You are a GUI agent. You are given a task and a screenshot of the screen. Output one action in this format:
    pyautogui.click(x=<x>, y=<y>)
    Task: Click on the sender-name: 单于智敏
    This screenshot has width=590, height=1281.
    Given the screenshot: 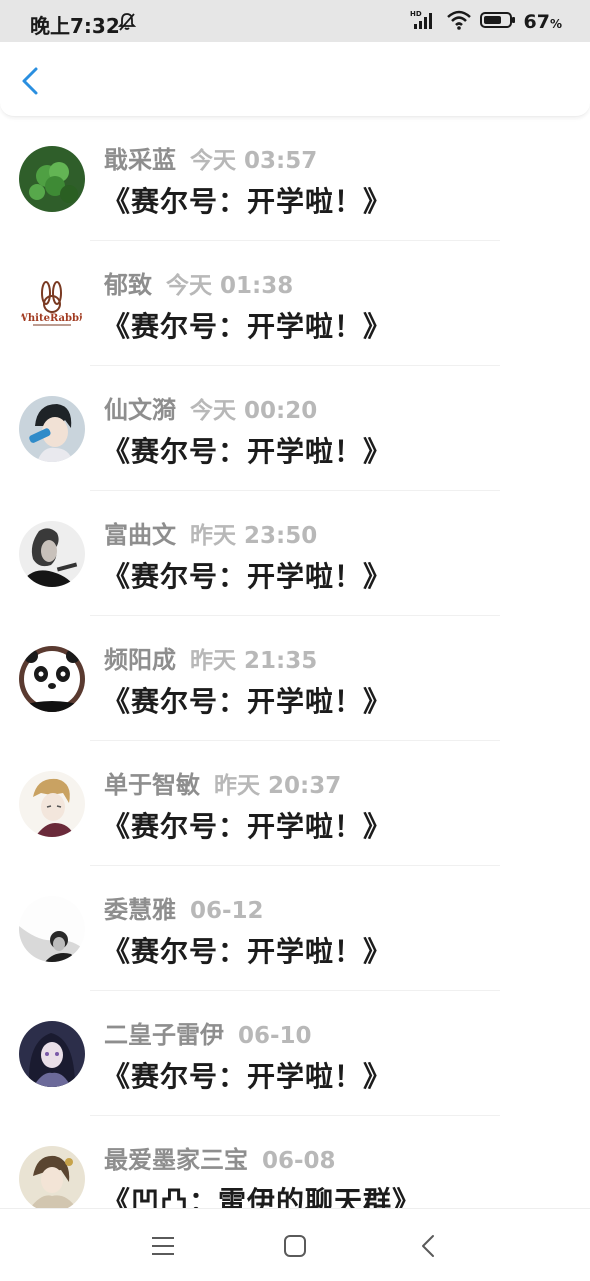 What is the action you would take?
    pyautogui.click(x=152, y=785)
    